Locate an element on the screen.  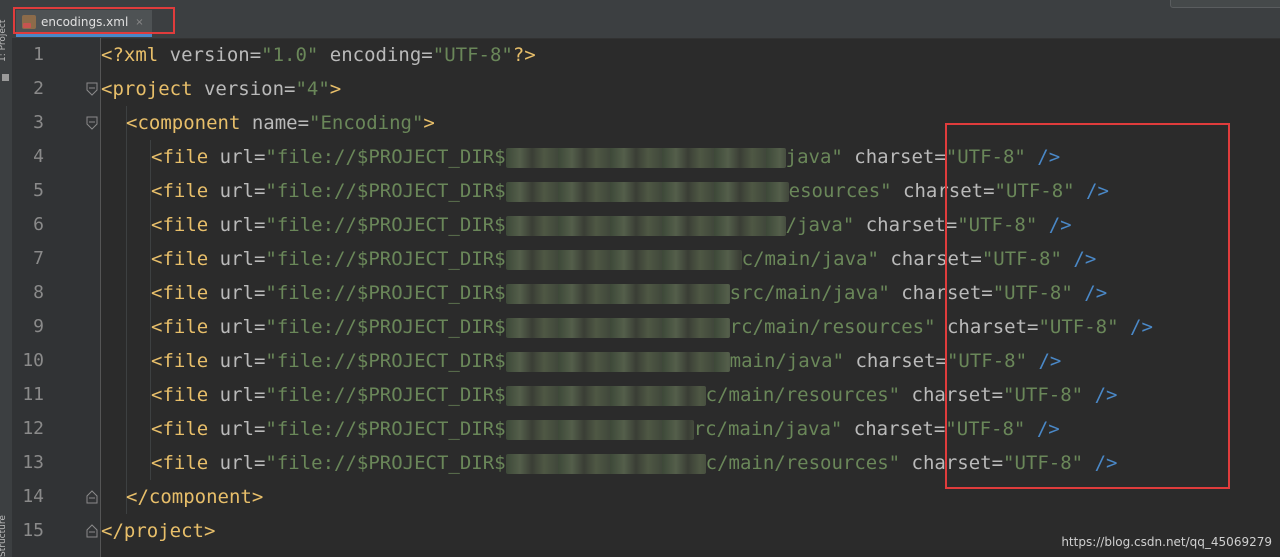
line-number: 14 is located at coordinates (33, 496).